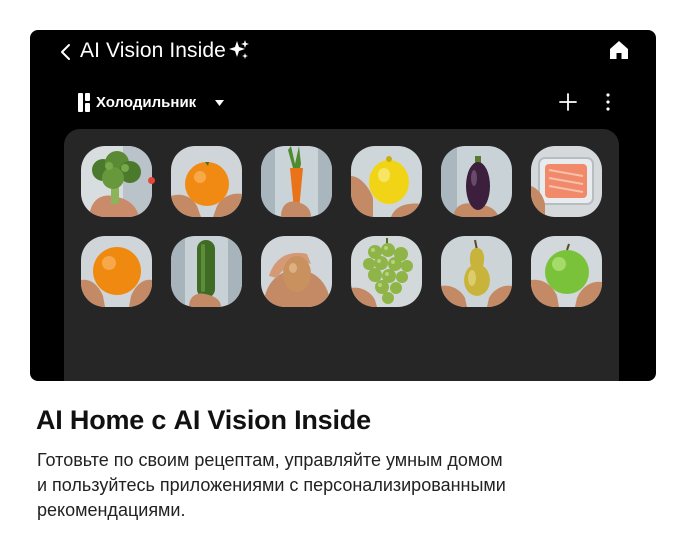 Image resolution: width=684 pixels, height=547 pixels. What do you see at coordinates (386, 271) in the screenshot?
I see `food-tile-grapes` at bounding box center [386, 271].